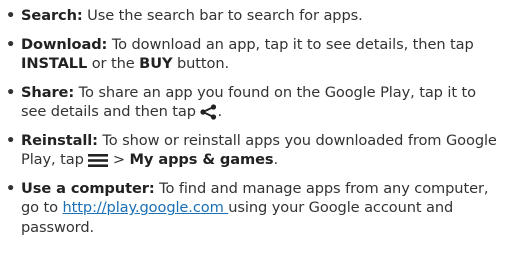 The height and width of the screenshot is (271, 510). I want to click on item-title: Share:, so click(48, 92).